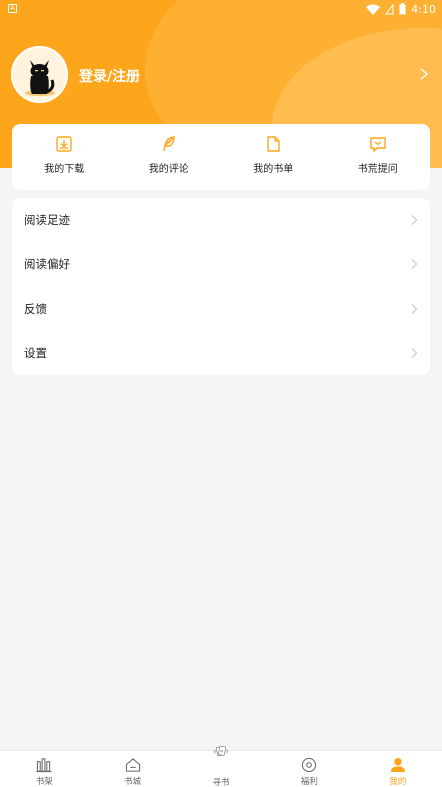 The image size is (442, 787). I want to click on login-register-link: 登录/注册, so click(109, 76).